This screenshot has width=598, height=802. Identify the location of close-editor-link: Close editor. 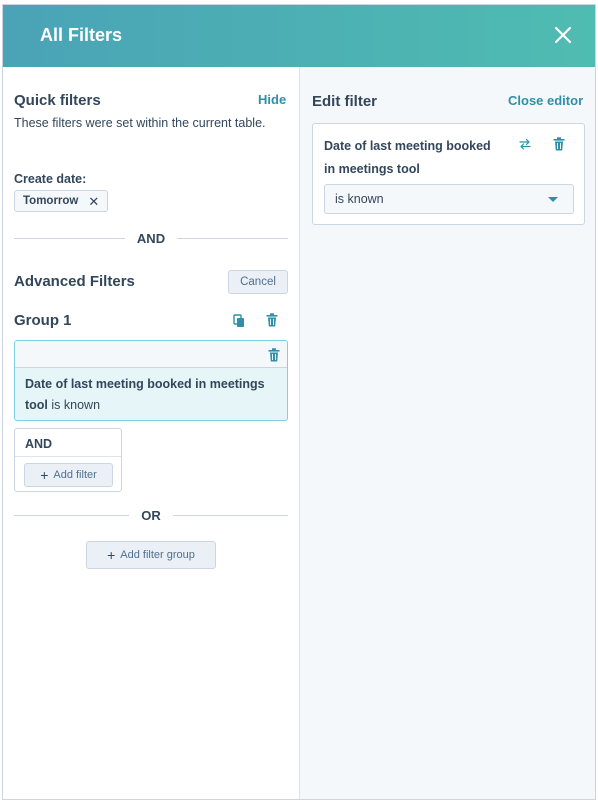
(545, 100).